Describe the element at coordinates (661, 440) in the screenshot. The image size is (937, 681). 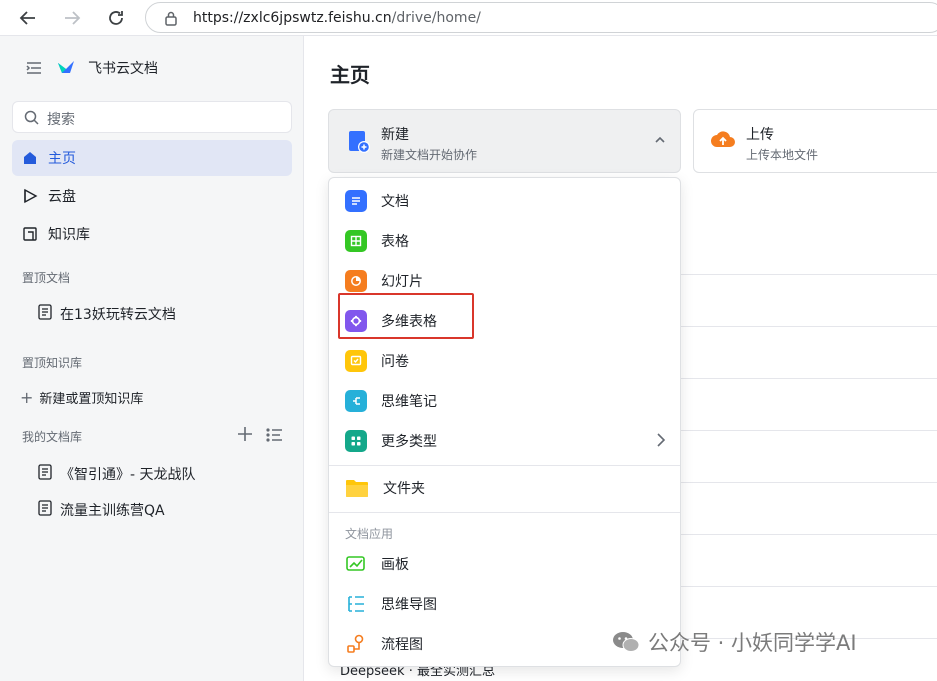
I see `chevron-right-icon` at that location.